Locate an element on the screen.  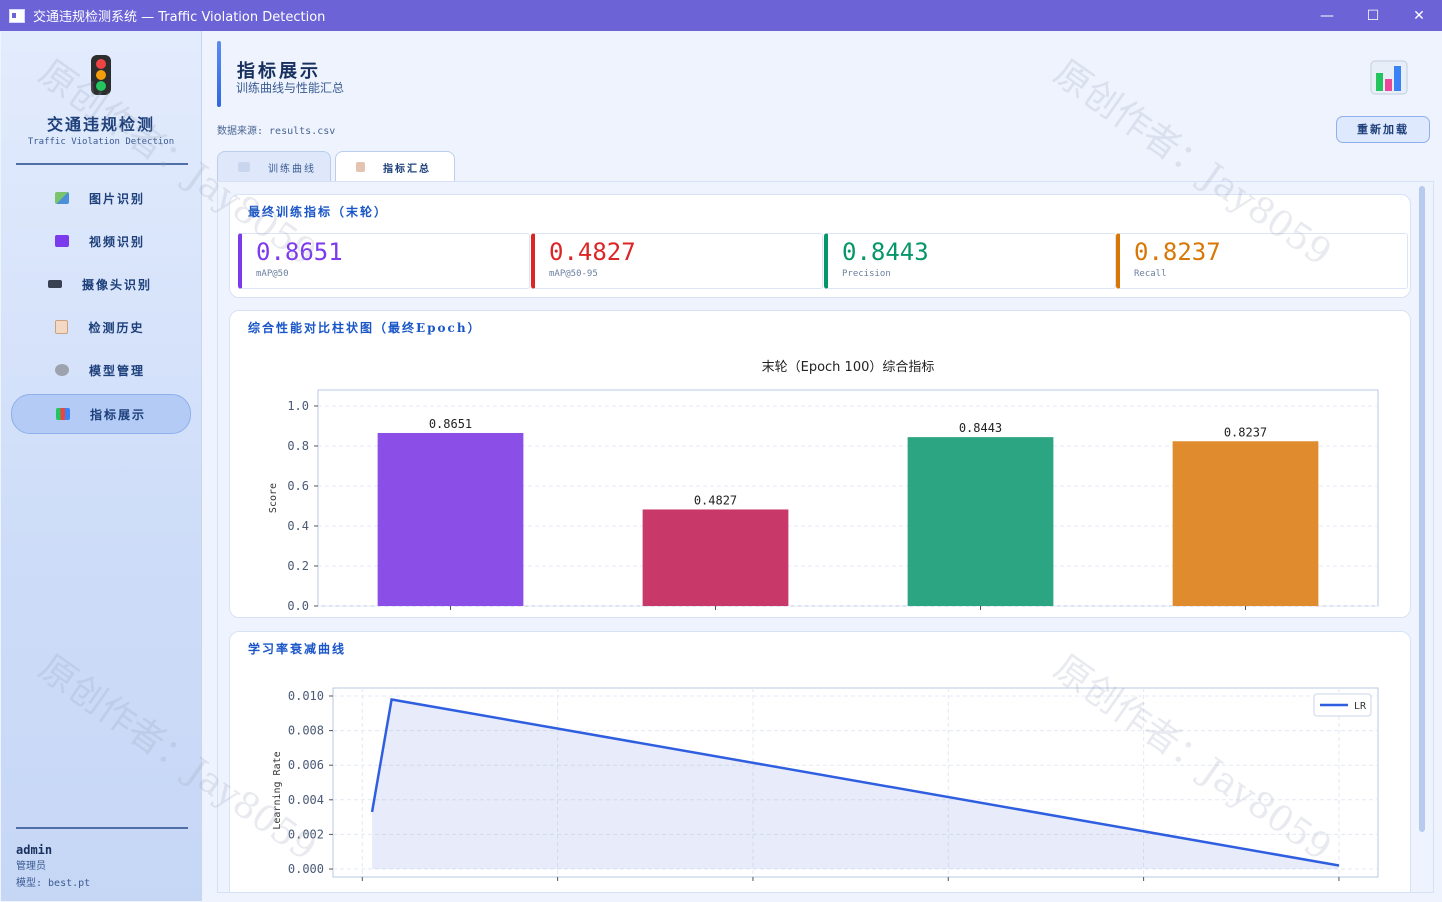
sidebar-item-label: 模型管理 is located at coordinates (116, 370).